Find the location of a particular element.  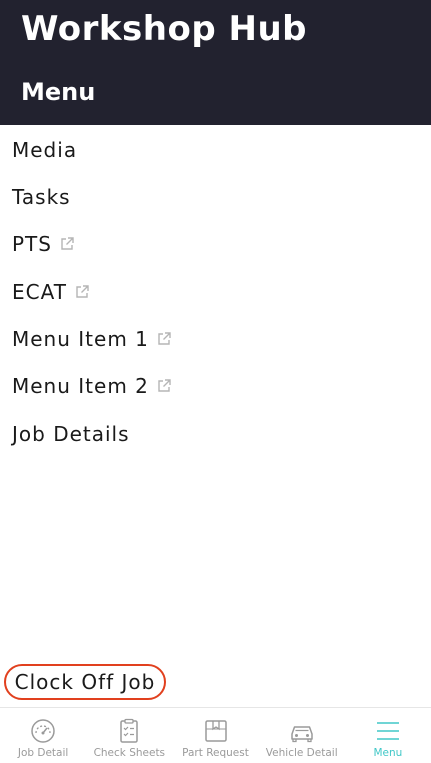

box-icon is located at coordinates (215, 731).